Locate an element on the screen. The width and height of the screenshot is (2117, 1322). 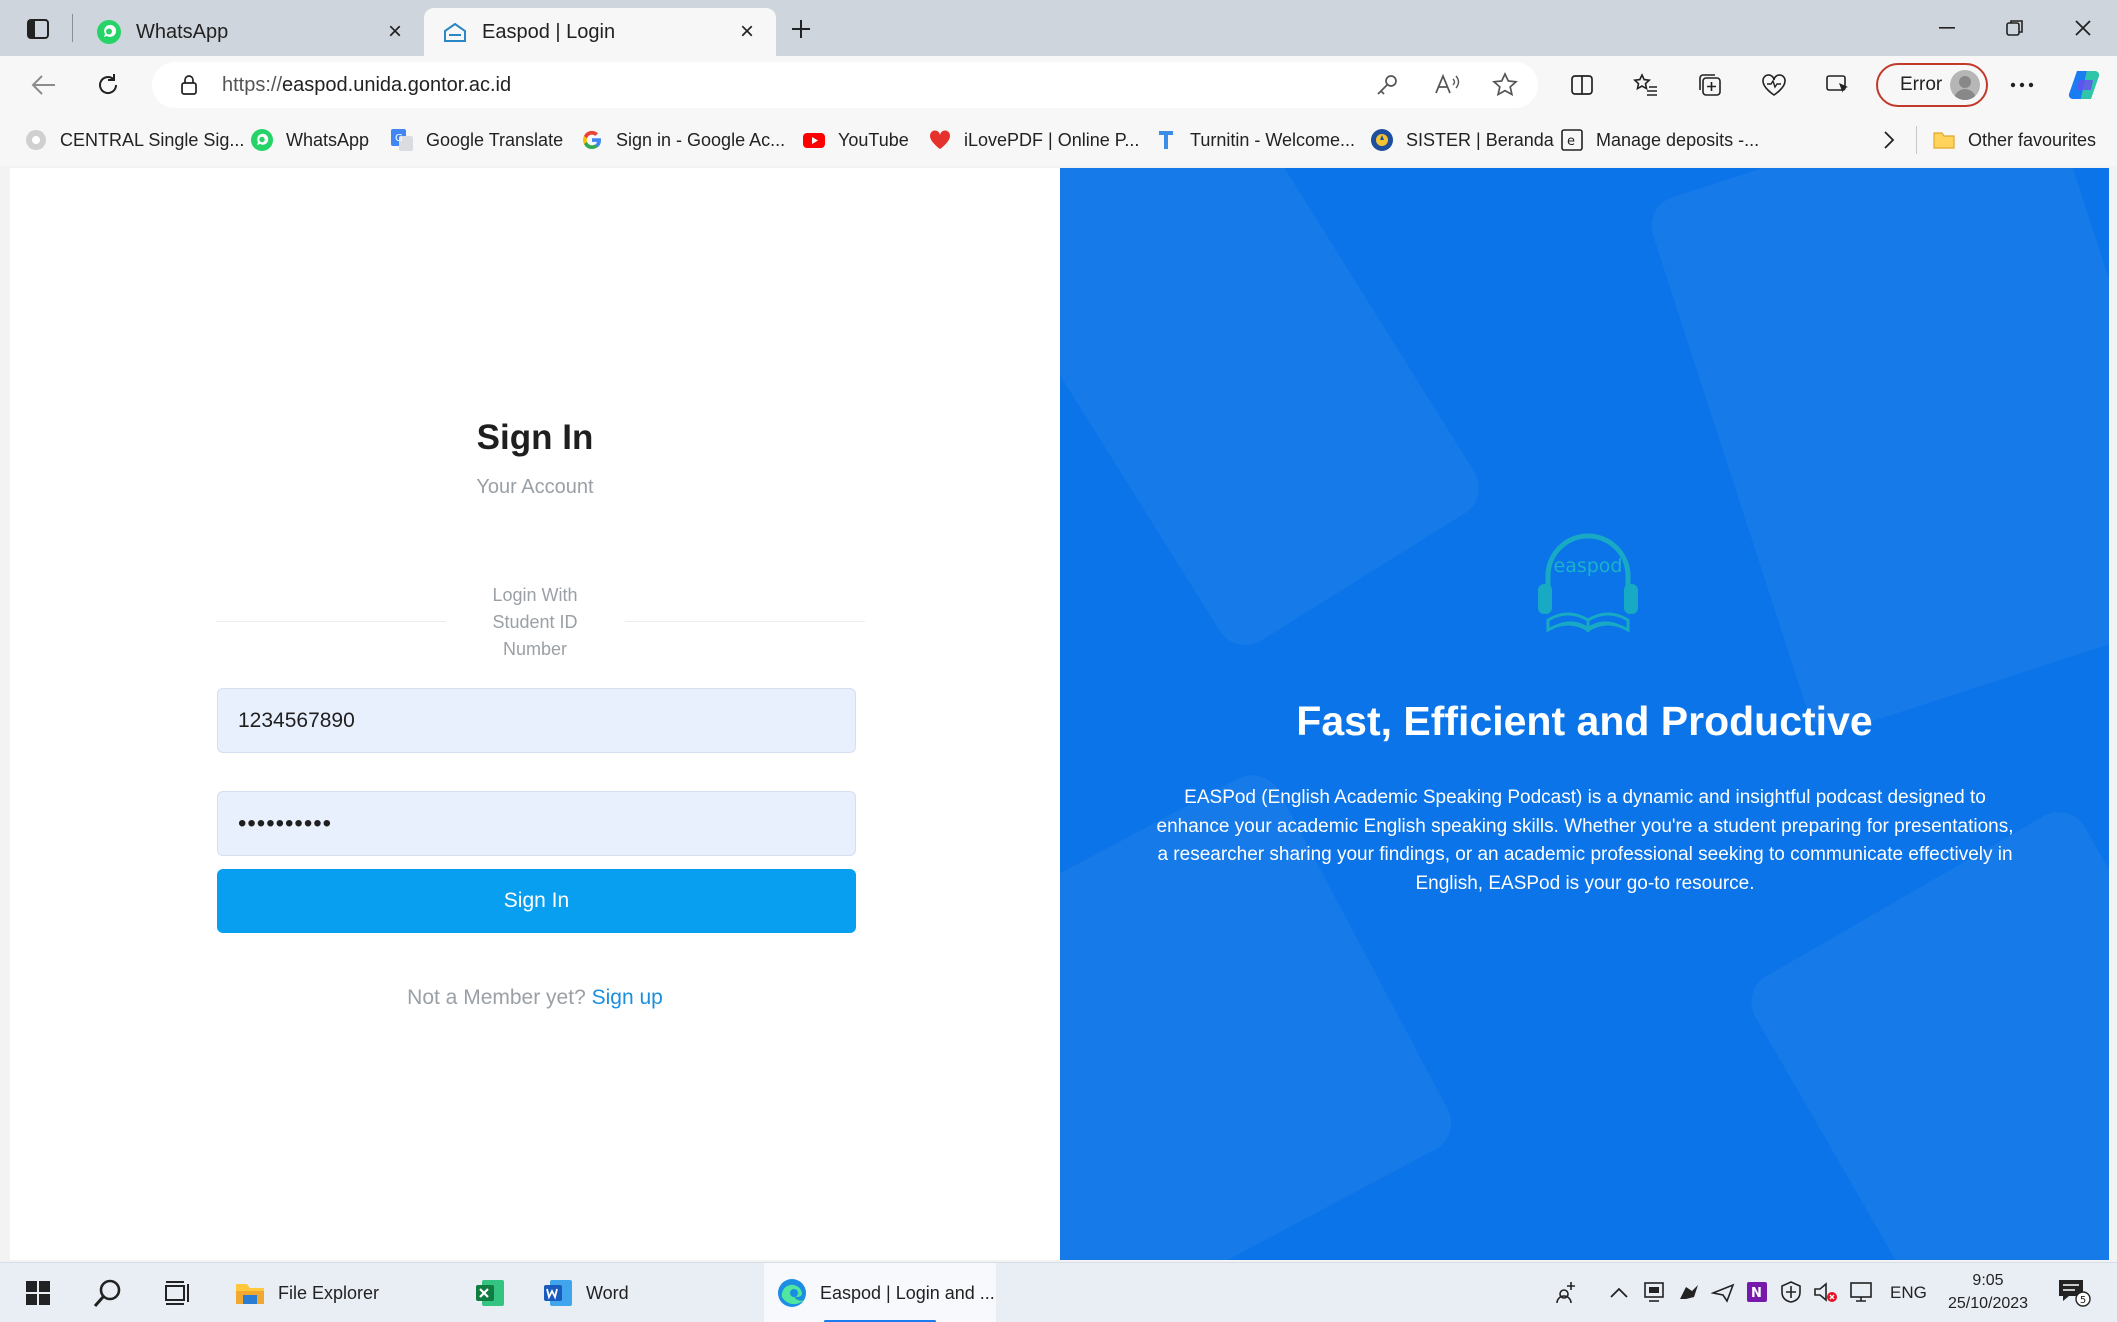
favourite-sister: SISTER | Beranda is located at coordinates (1462, 140).